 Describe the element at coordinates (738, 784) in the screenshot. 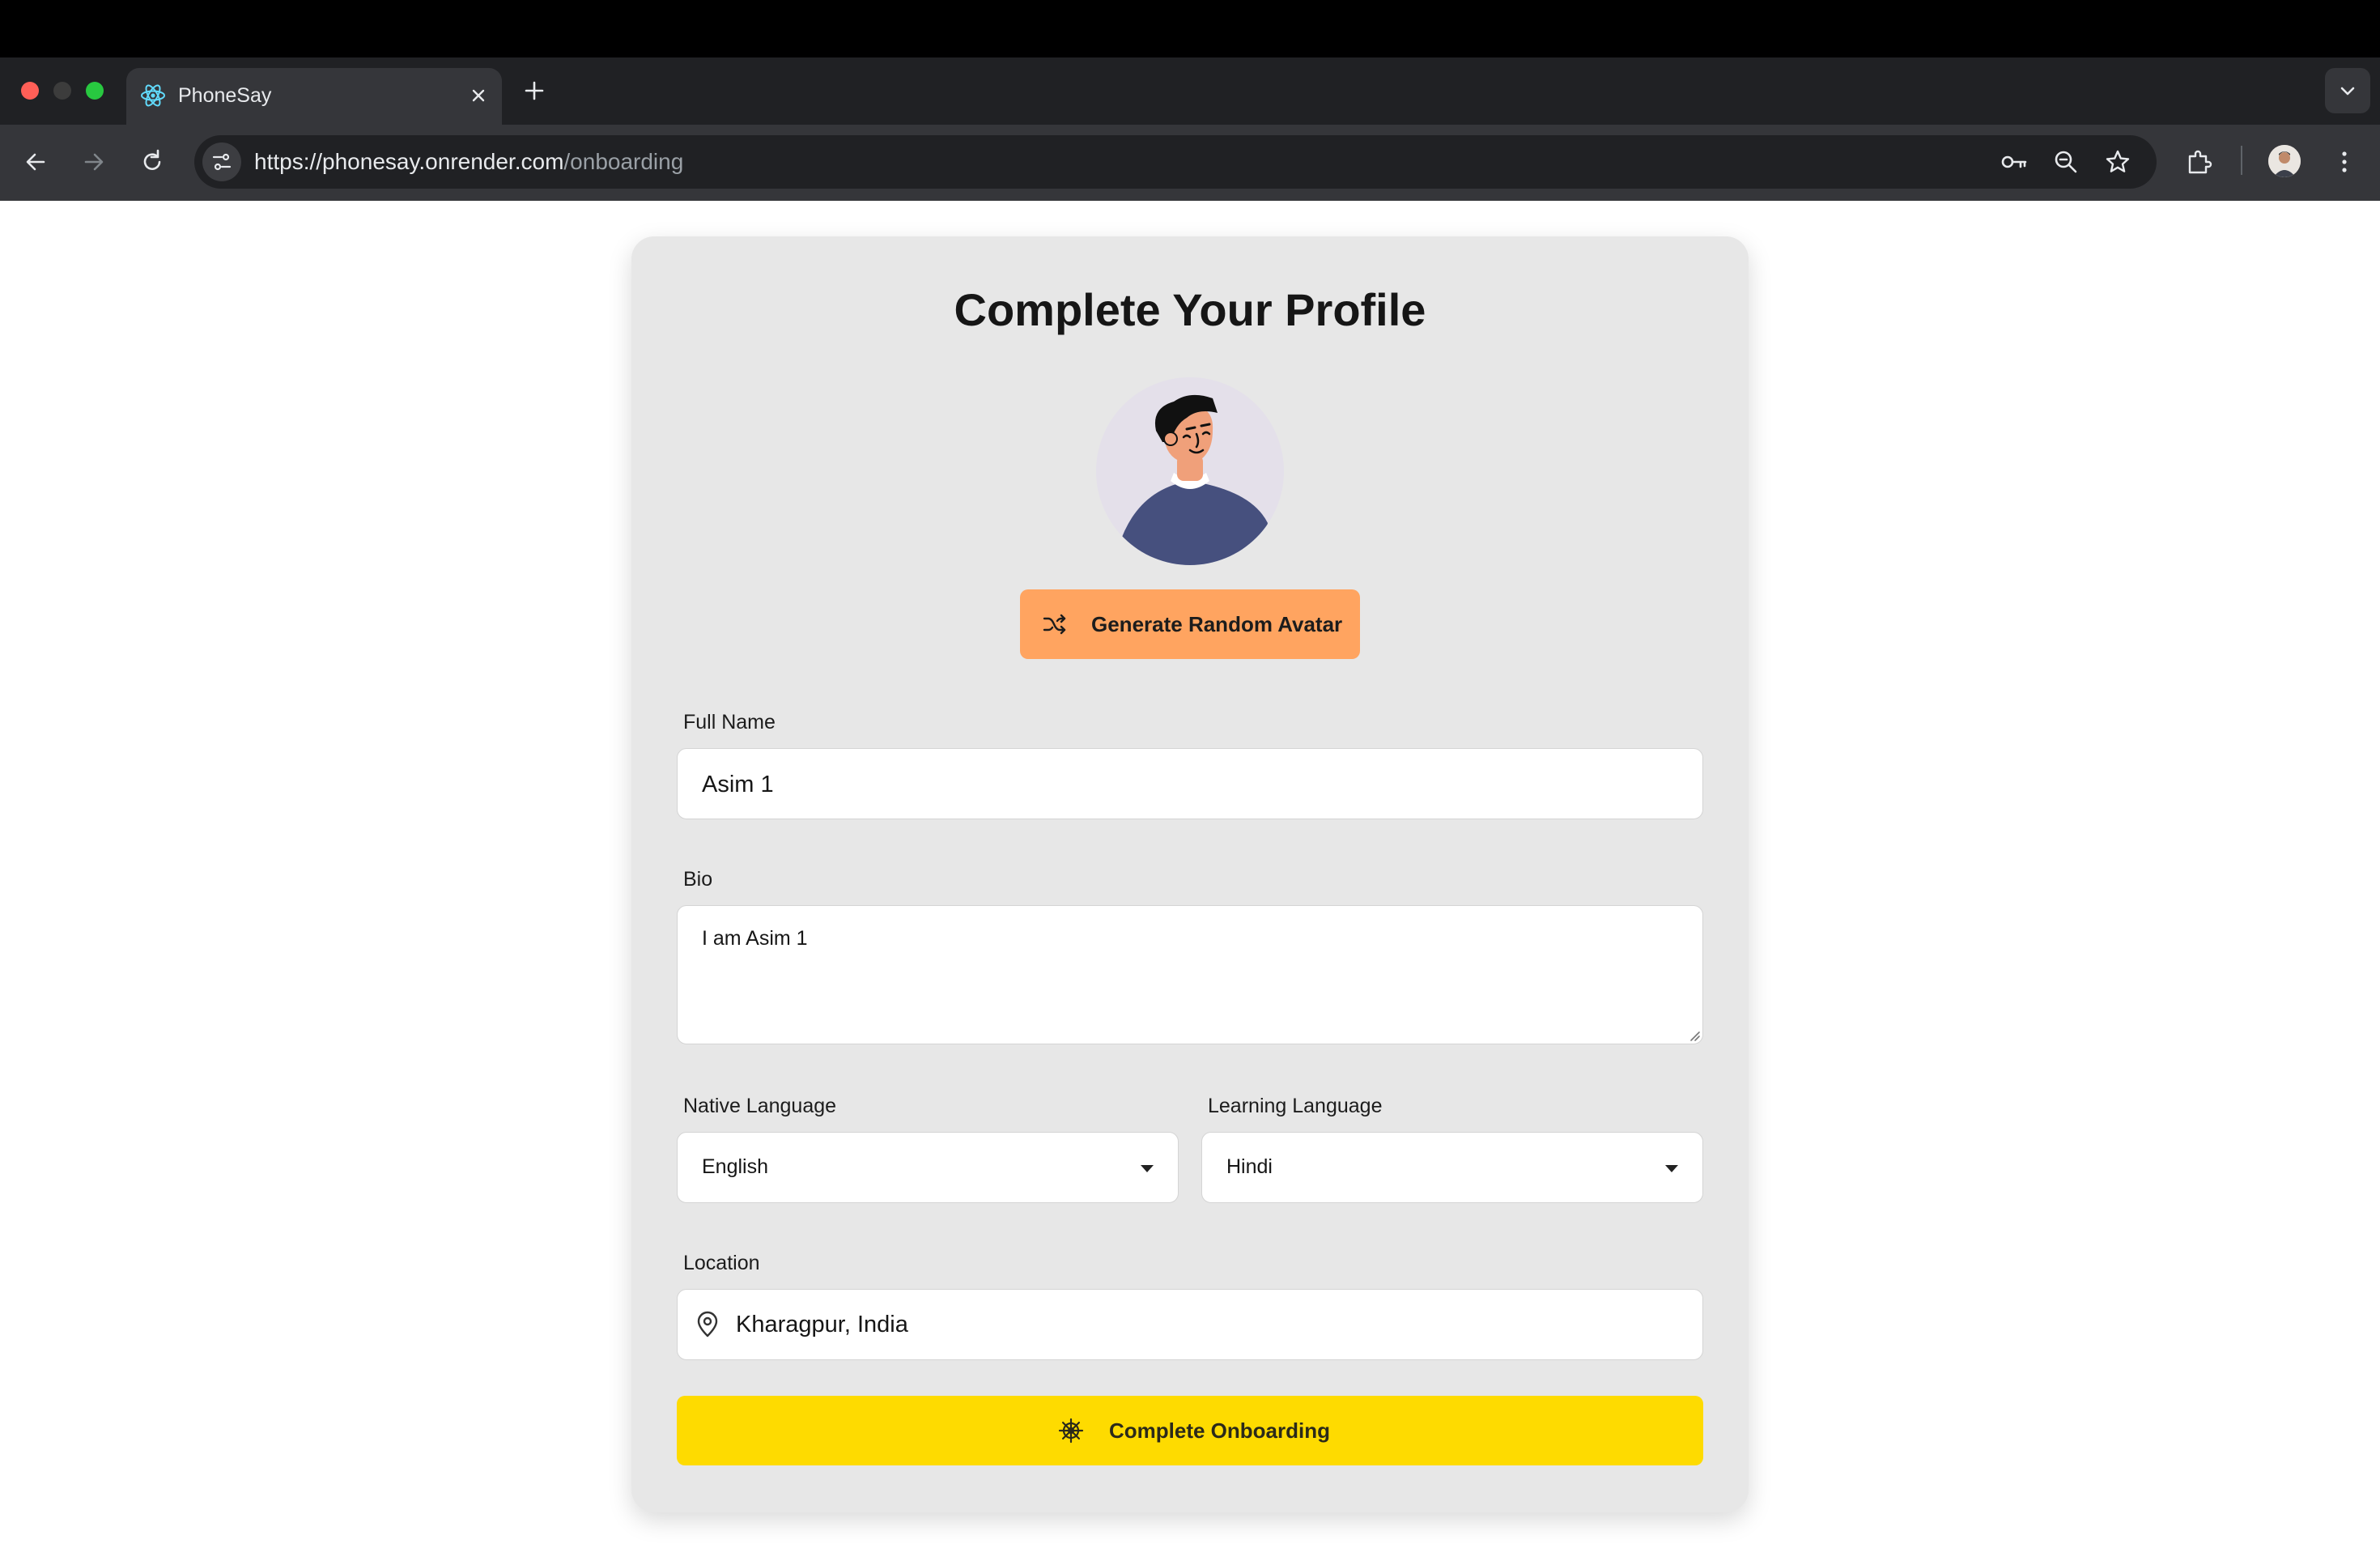

I see `full-name-value: Asim 1` at that location.